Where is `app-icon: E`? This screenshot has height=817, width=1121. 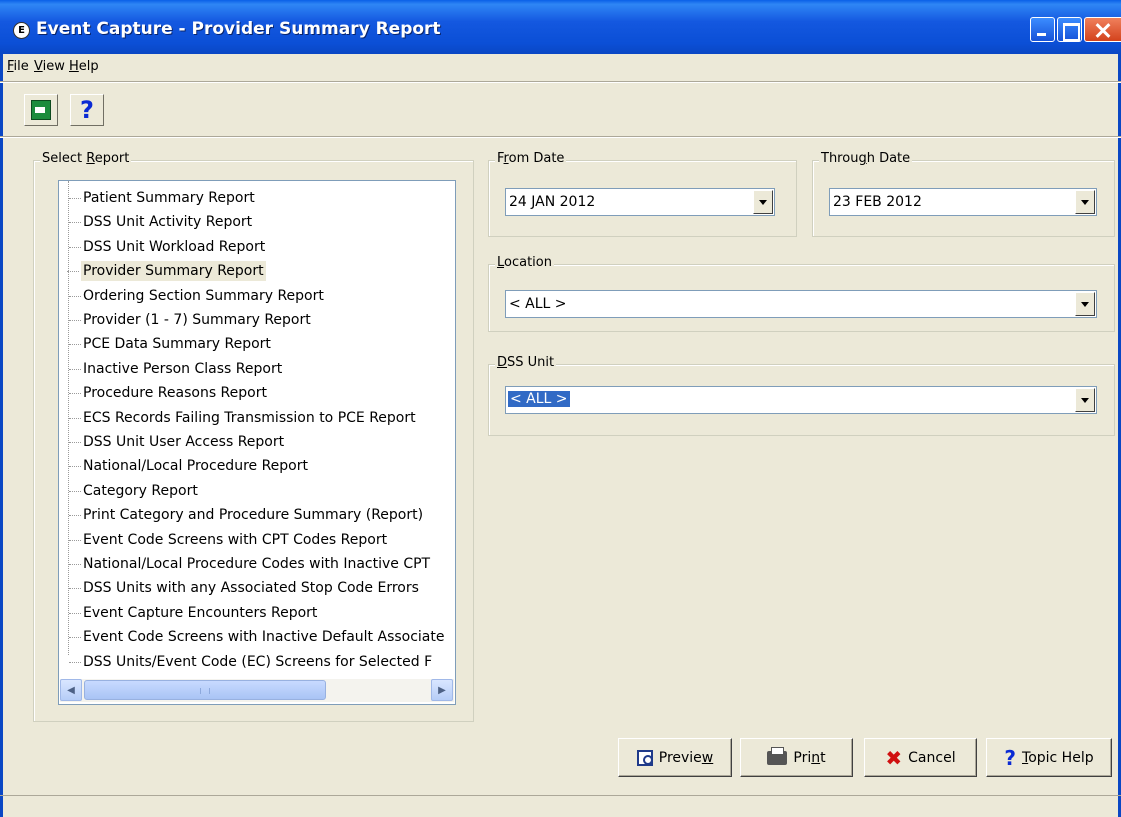
app-icon: E is located at coordinates (21, 30).